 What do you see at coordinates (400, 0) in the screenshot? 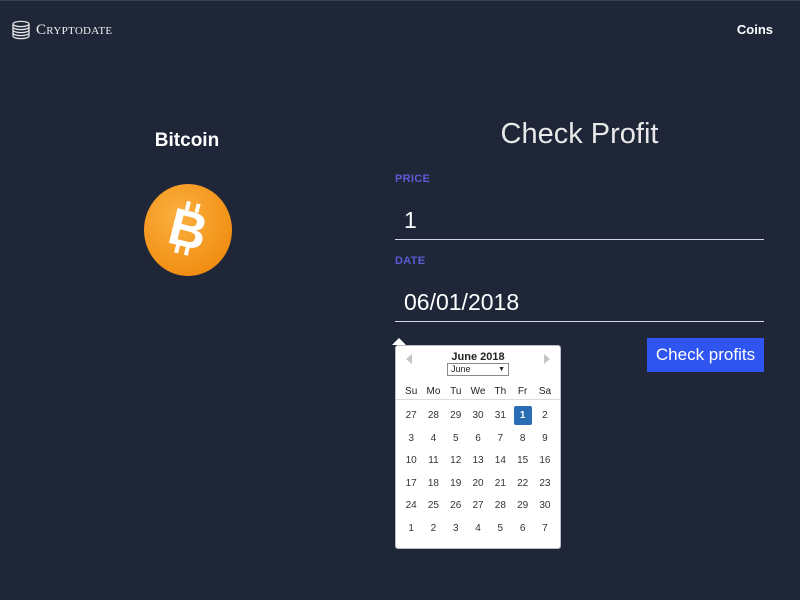
I see `top-border` at bounding box center [400, 0].